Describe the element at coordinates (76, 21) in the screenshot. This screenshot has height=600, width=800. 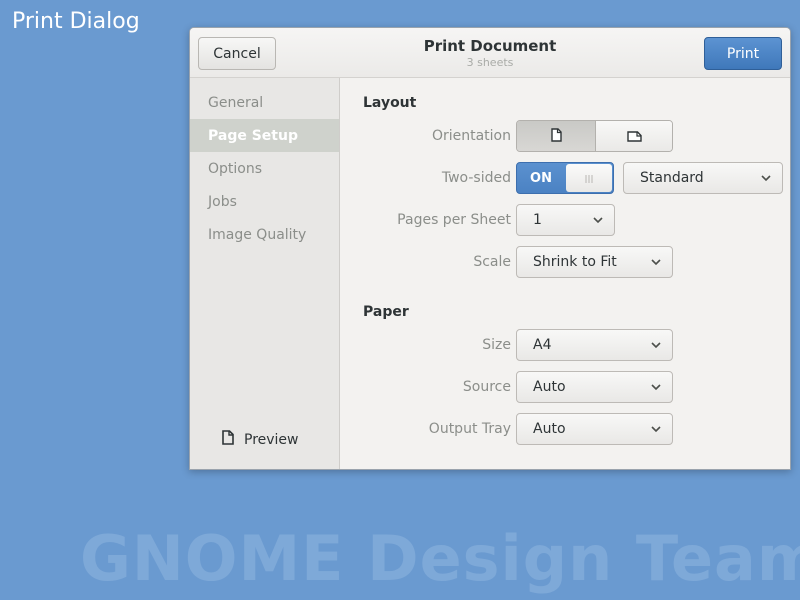
I see `desktop-title: Print Dialog` at that location.